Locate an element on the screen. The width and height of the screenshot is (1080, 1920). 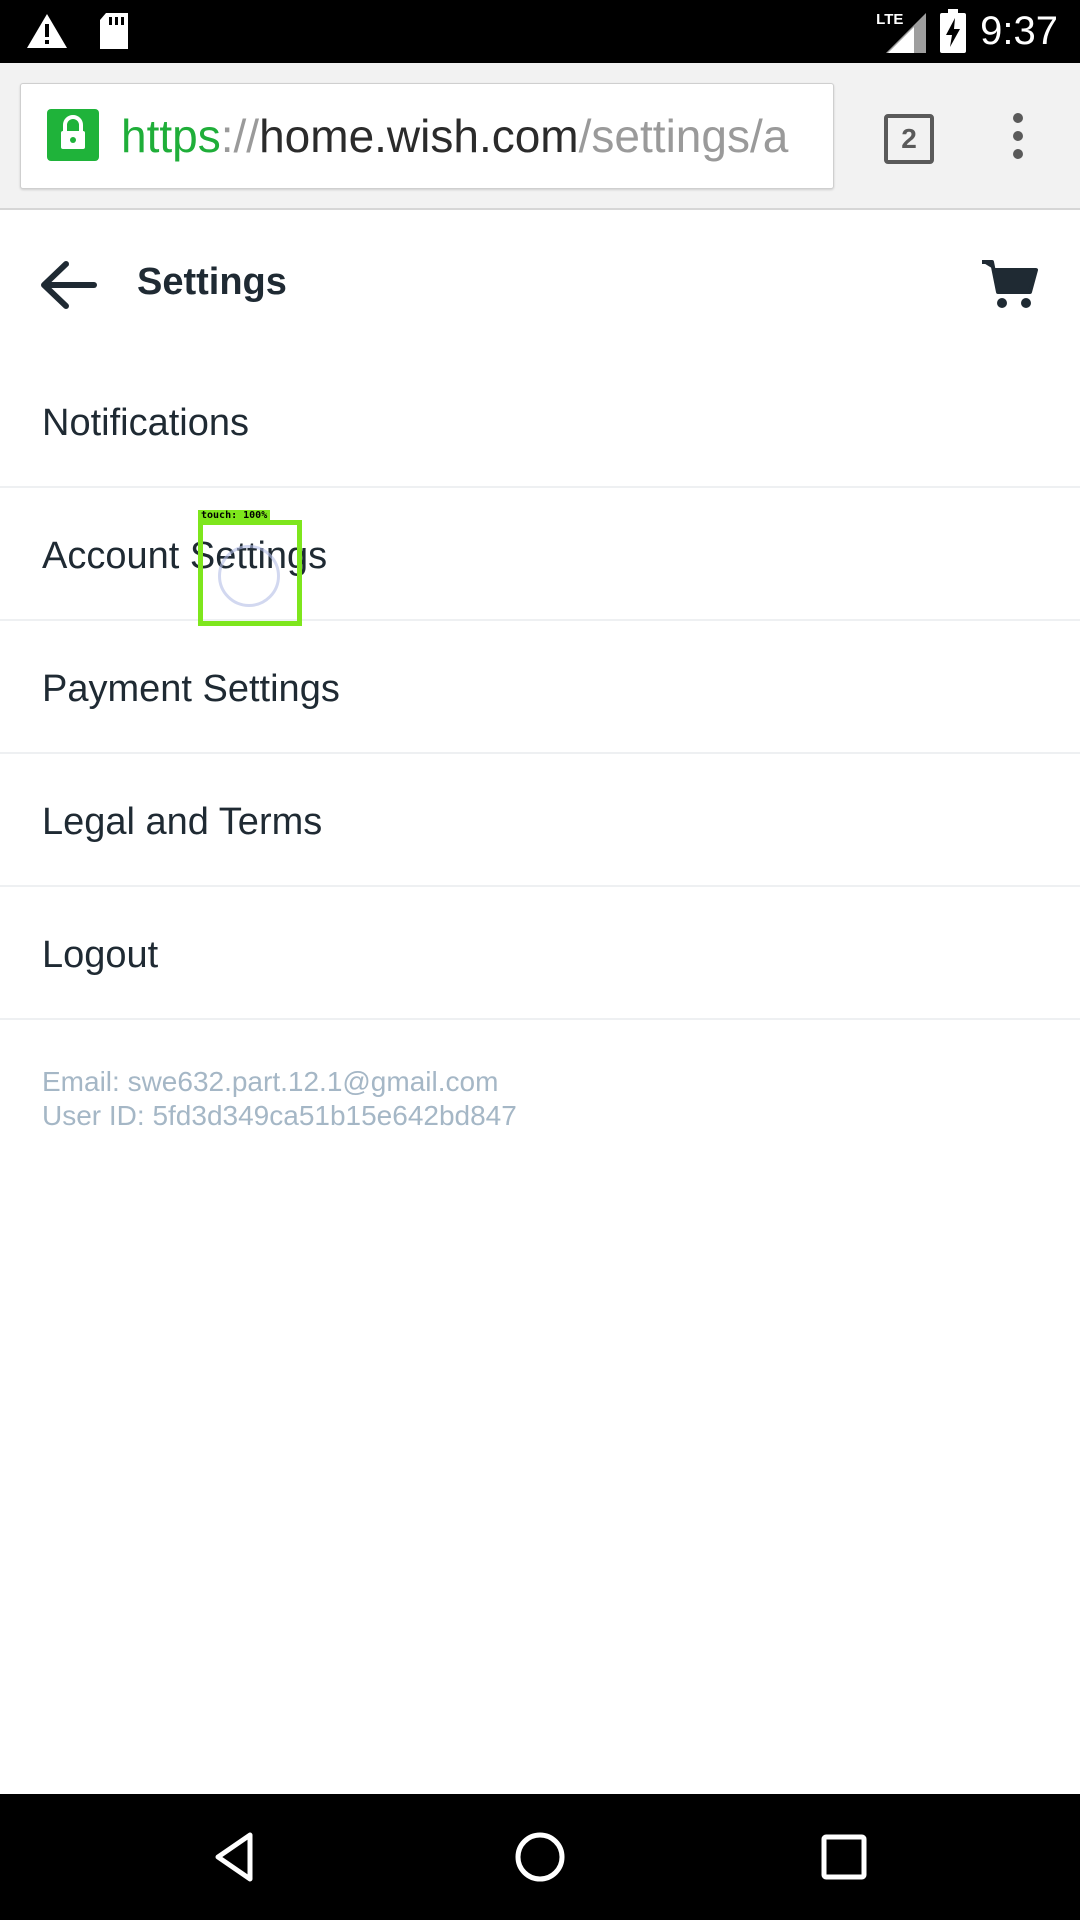
url-host: home.wish.com is located at coordinates (419, 136).